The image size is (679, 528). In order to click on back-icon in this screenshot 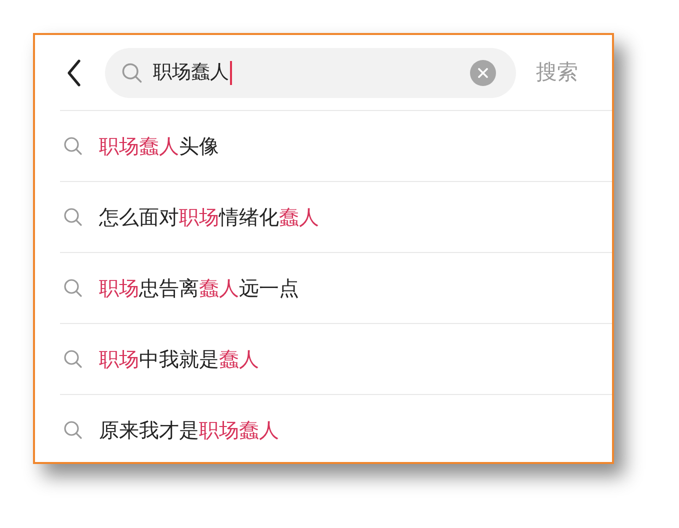, I will do `click(74, 72)`.